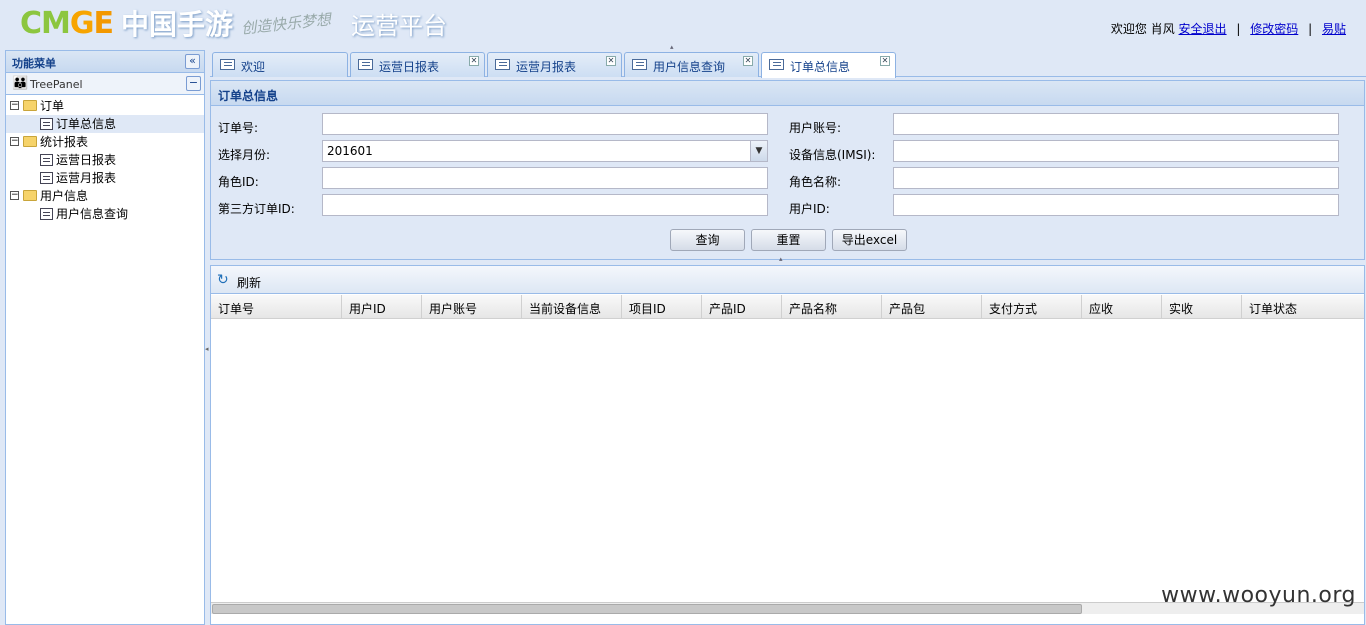  I want to click on tab-order-summary: 订单总信息 ✕, so click(828, 65).